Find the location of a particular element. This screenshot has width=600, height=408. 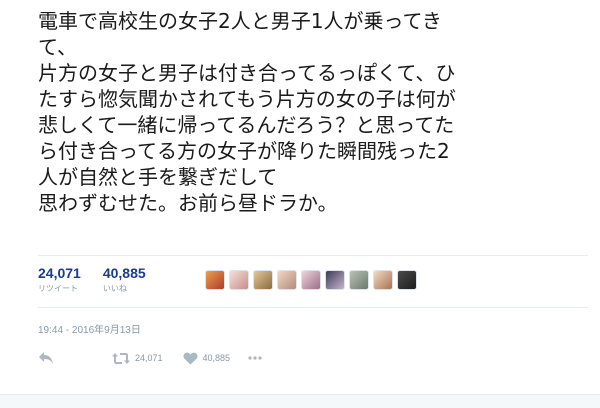

tweet-text-line: 電車で高校生の女子2人と男子1人が乗ってき is located at coordinates (240, 21).